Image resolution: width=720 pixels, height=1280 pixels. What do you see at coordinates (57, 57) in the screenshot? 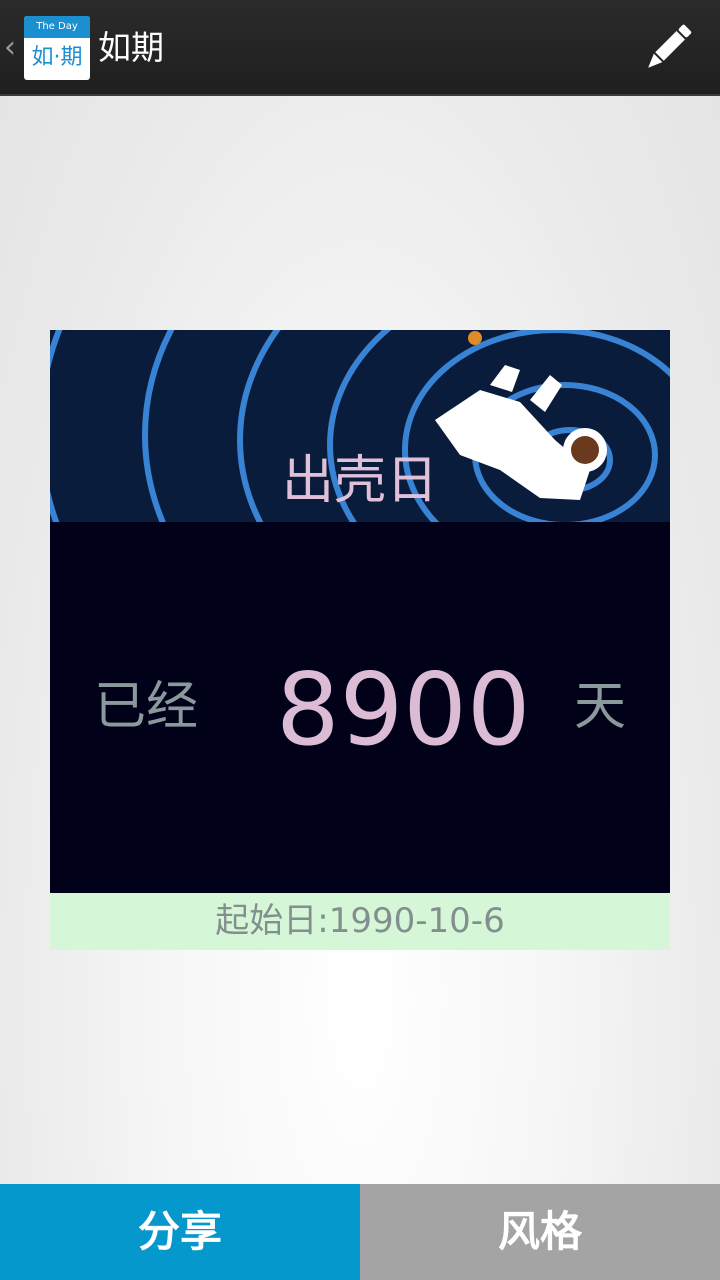
I see `logo-bottom-text: 如·期` at bounding box center [57, 57].